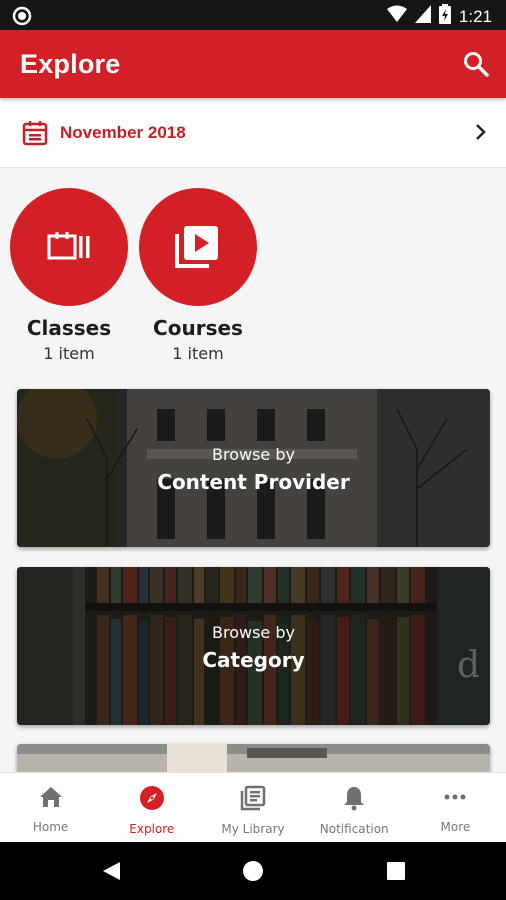 The height and width of the screenshot is (900, 506). I want to click on back-icon, so click(111, 873).